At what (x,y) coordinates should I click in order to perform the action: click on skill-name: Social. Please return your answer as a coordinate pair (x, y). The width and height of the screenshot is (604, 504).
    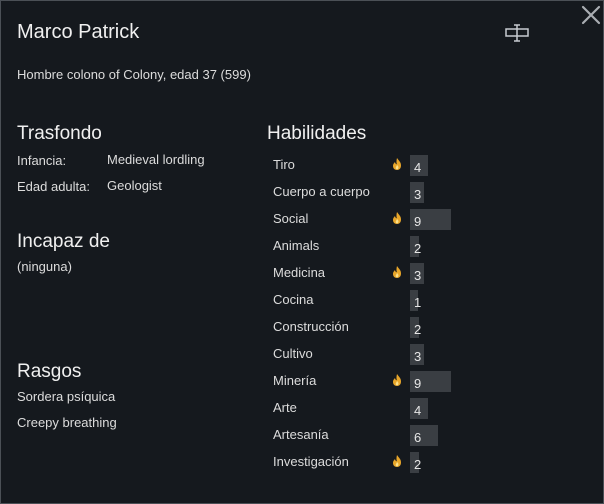
    Looking at the image, I should click on (291, 218).